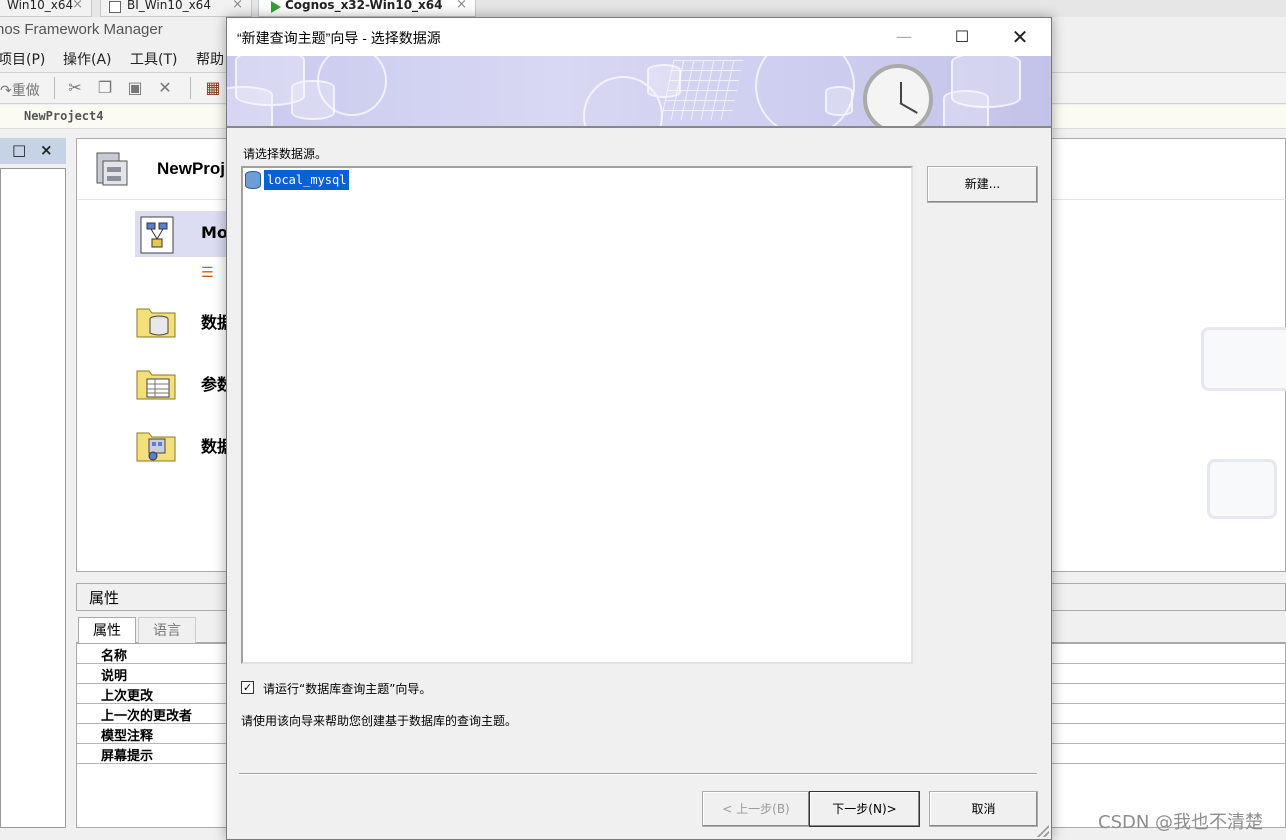 This screenshot has height=840, width=1286. Describe the element at coordinates (247, 687) in the screenshot. I see `run-db-query-wizard-checkbox: ✓` at that location.